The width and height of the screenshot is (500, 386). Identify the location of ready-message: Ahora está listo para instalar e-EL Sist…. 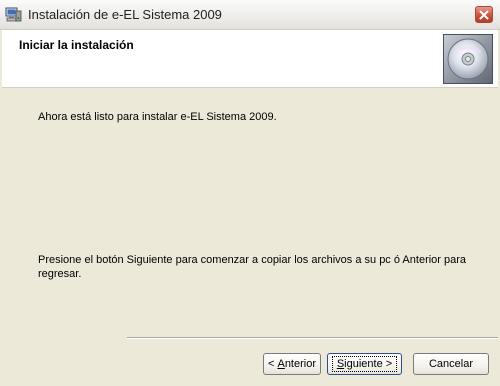
(157, 117).